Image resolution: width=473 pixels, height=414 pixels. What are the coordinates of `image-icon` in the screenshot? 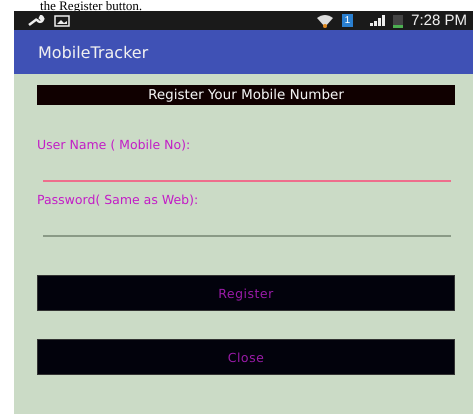 It's located at (62, 20).